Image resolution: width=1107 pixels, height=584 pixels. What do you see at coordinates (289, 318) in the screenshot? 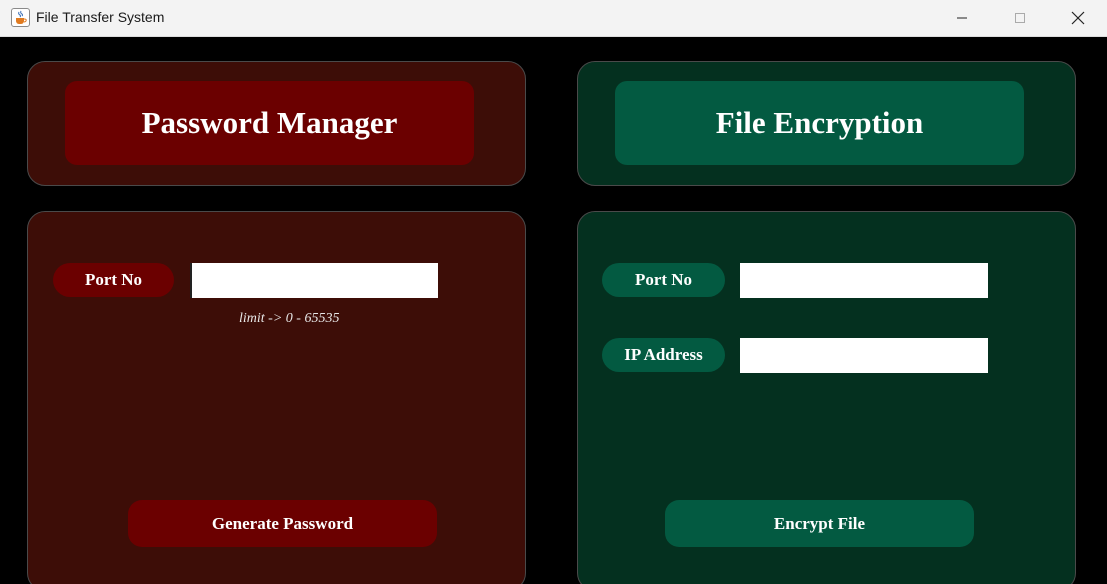
I see `port-limit-hint: limit -> 0 - 65535` at bounding box center [289, 318].